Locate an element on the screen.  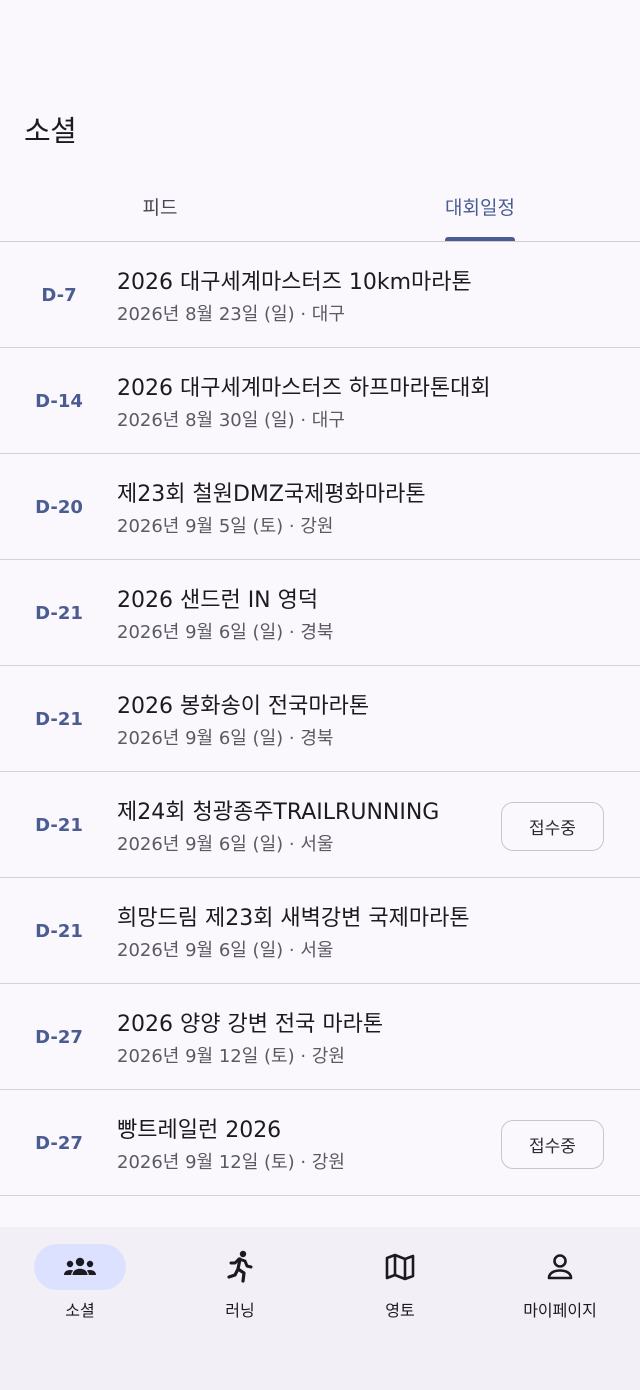
event-name: 2026 대구세계마스터즈 하프마라톤대회 is located at coordinates (304, 388).